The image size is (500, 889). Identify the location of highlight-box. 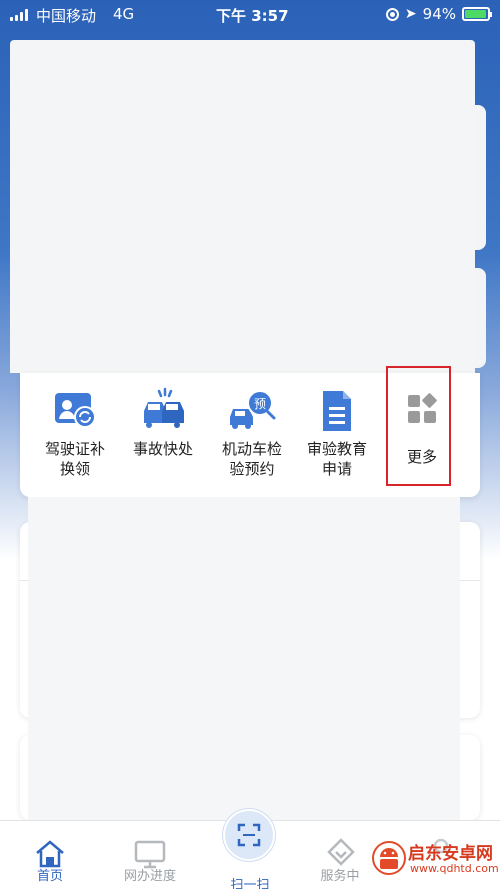
(418, 426).